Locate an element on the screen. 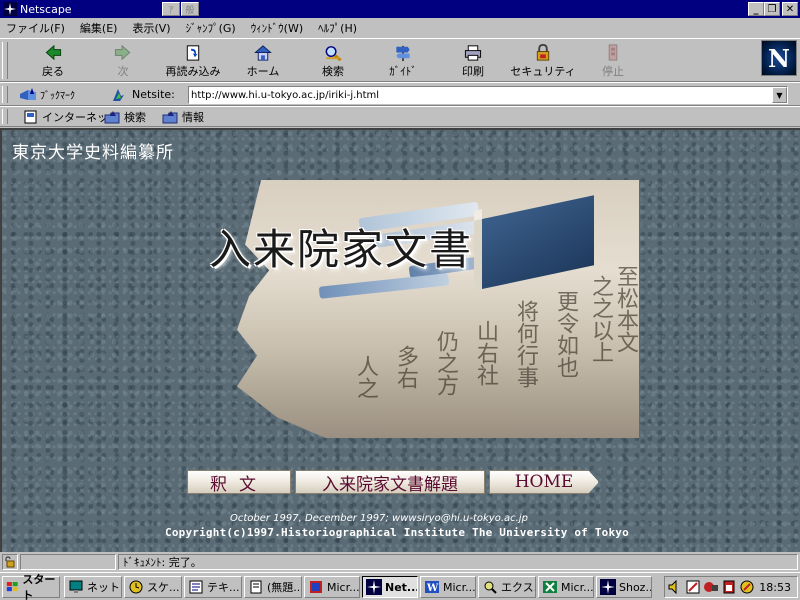  ime-mode-a: ｱ is located at coordinates (171, 9).